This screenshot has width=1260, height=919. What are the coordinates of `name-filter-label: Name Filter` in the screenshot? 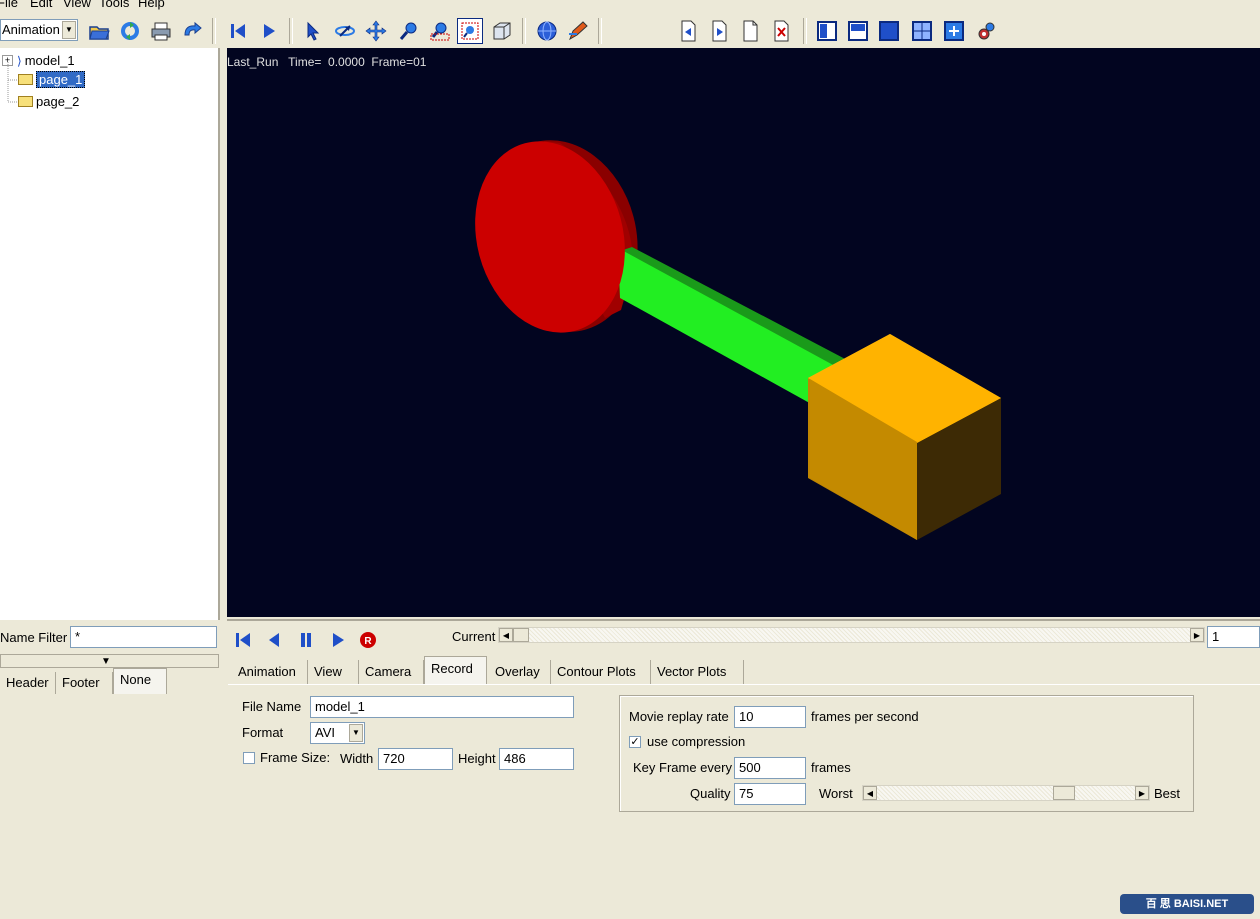 It's located at (34, 637).